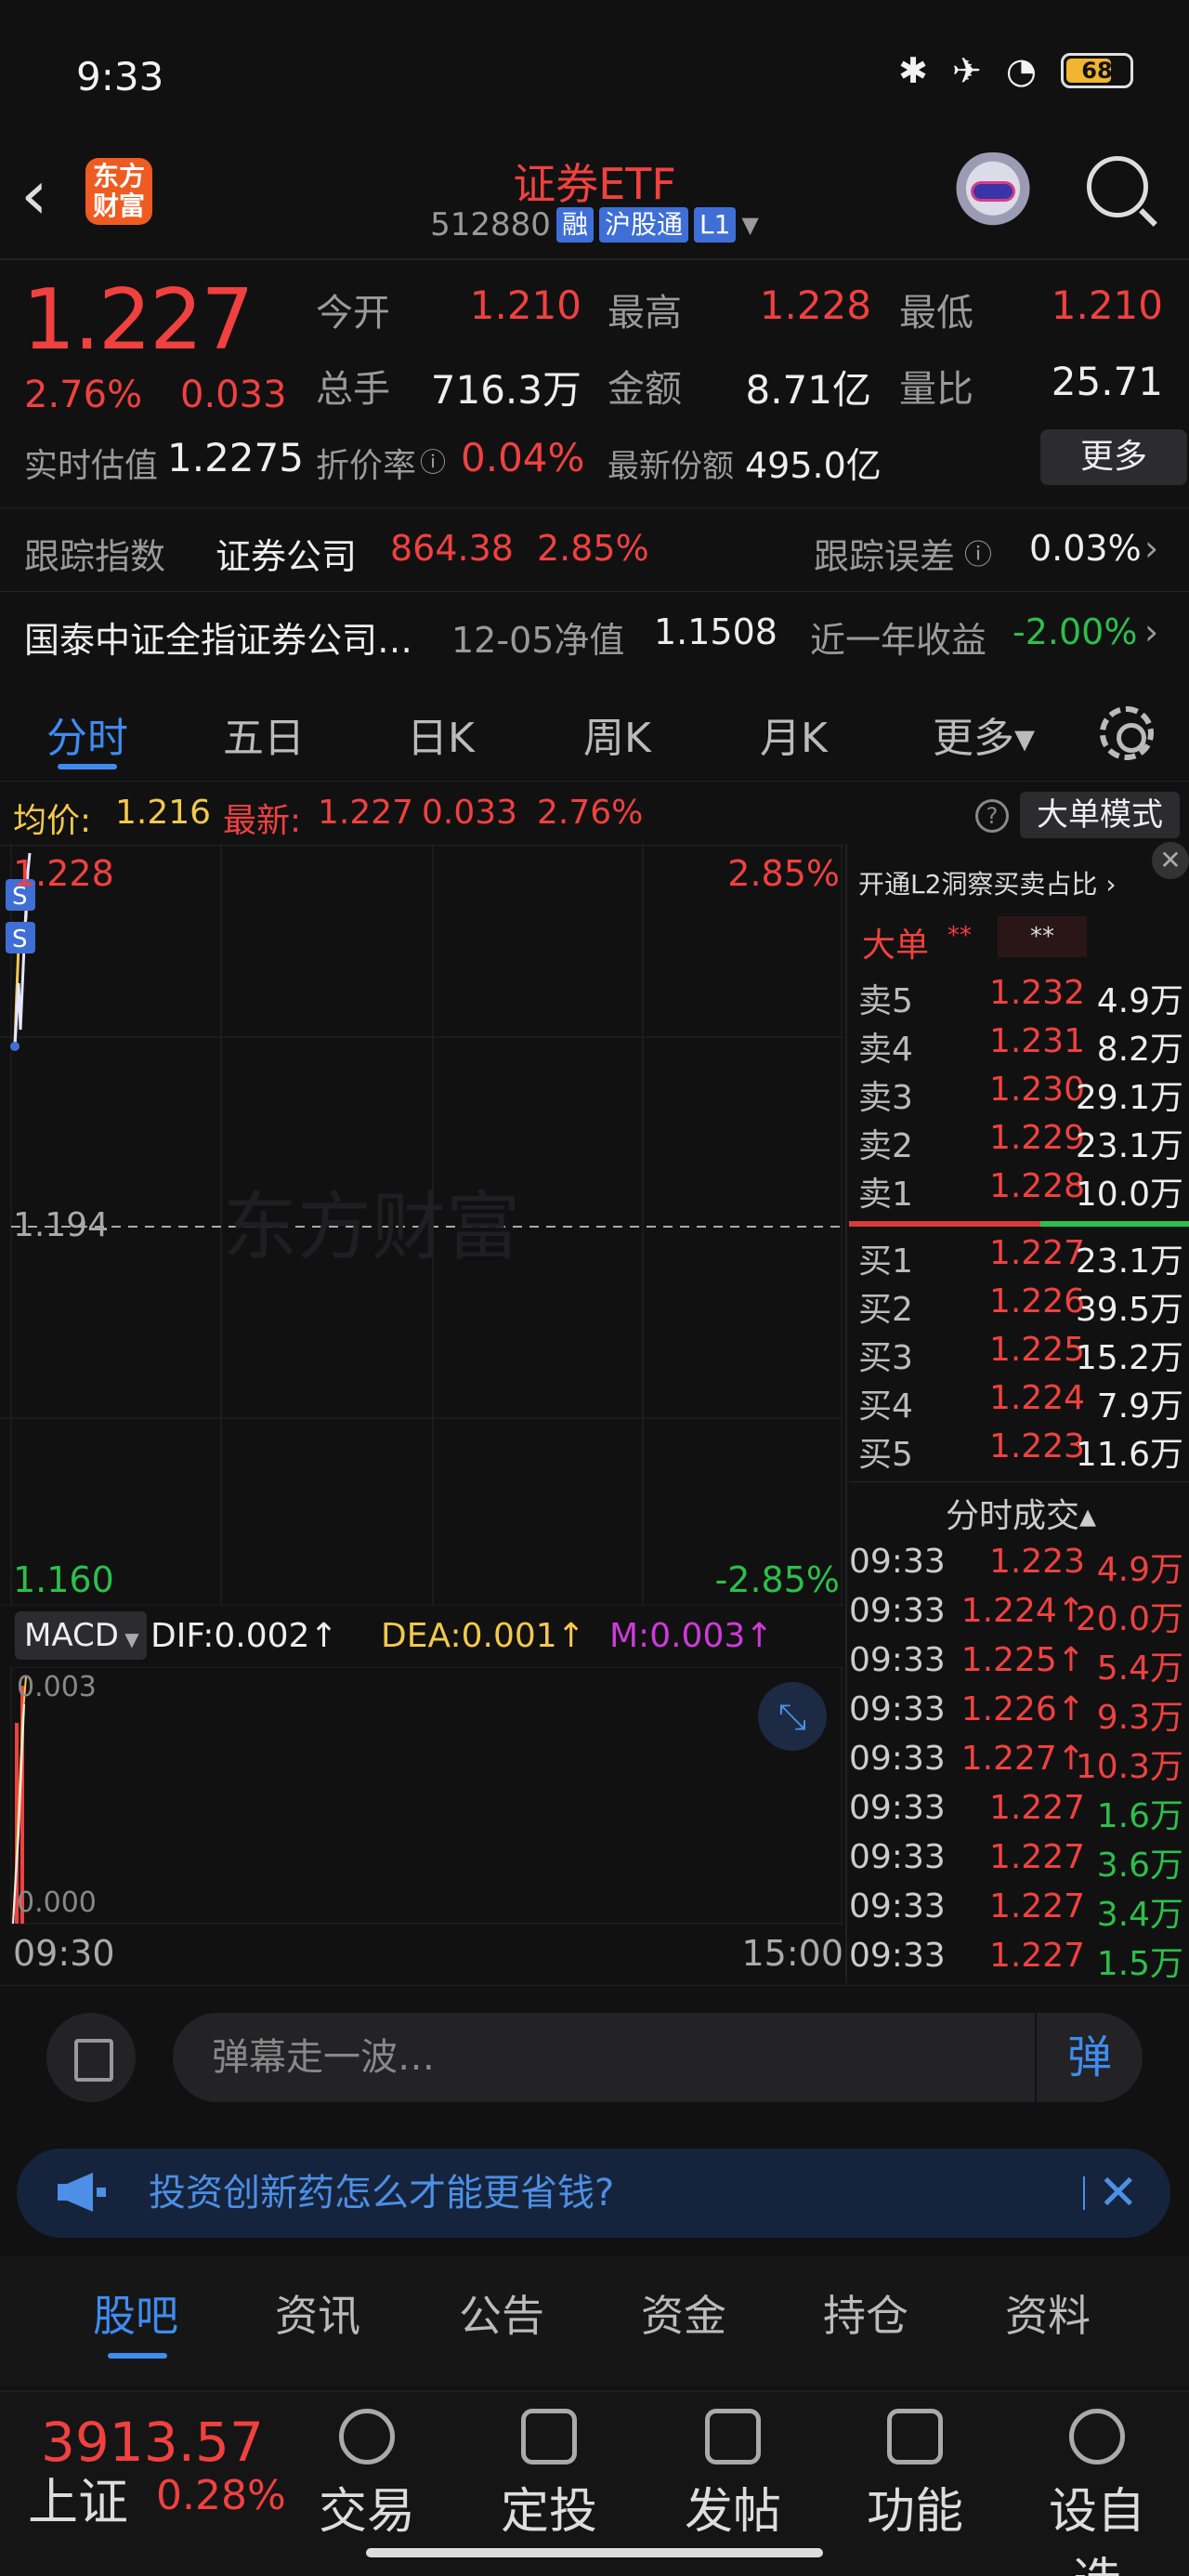 This screenshot has height=2576, width=1189. I want to click on tab-five-day: 五日, so click(264, 734).